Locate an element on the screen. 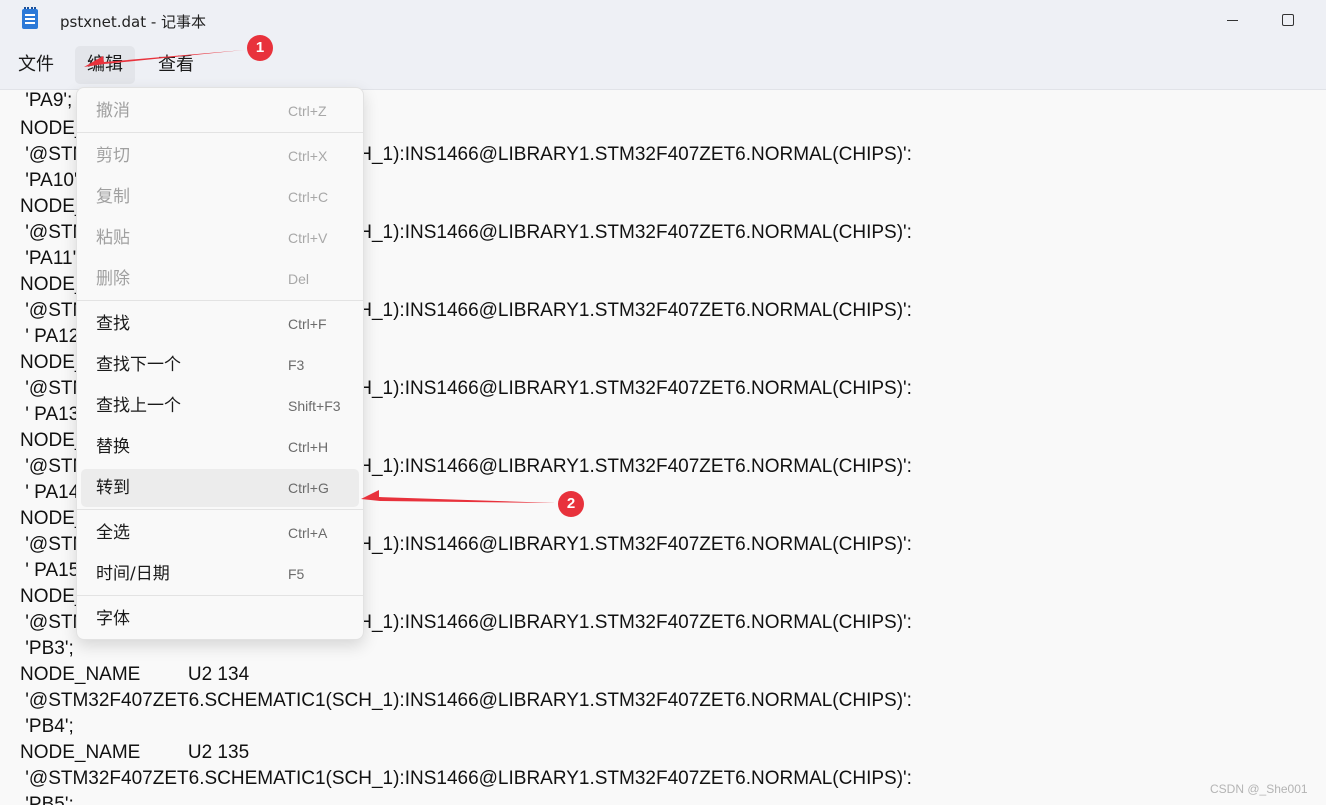 The image size is (1326, 805). menu-item-select-all: 全选 Ctrl+A is located at coordinates (220, 533).